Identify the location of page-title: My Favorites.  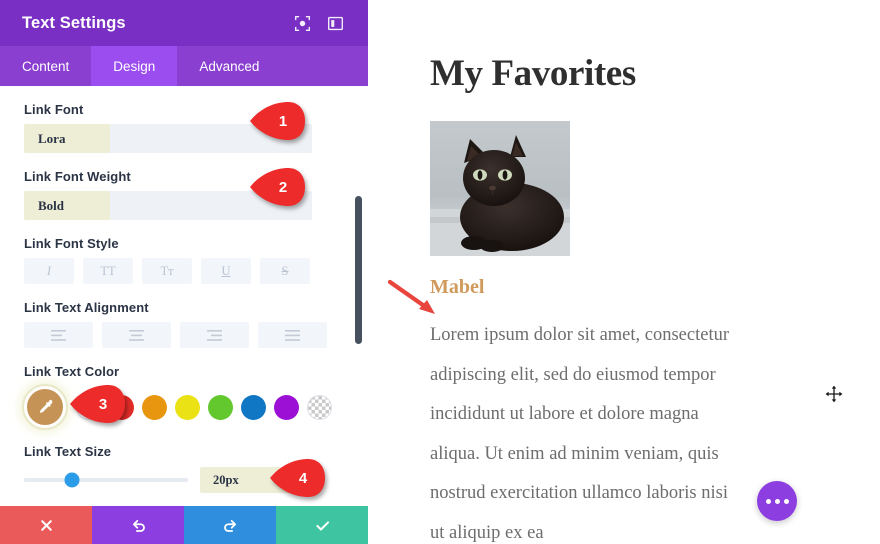
(533, 73).